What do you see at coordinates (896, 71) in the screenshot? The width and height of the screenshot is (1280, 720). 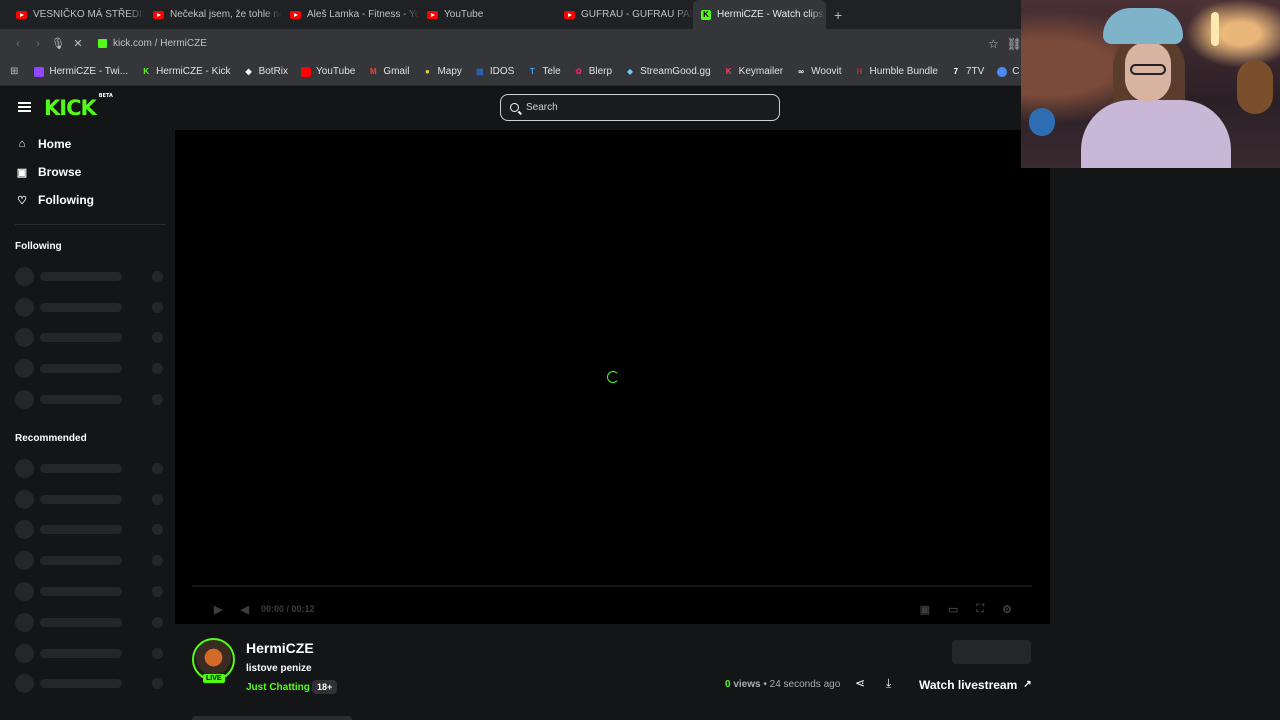 I see `bookmark: H Humble Bundle` at bounding box center [896, 71].